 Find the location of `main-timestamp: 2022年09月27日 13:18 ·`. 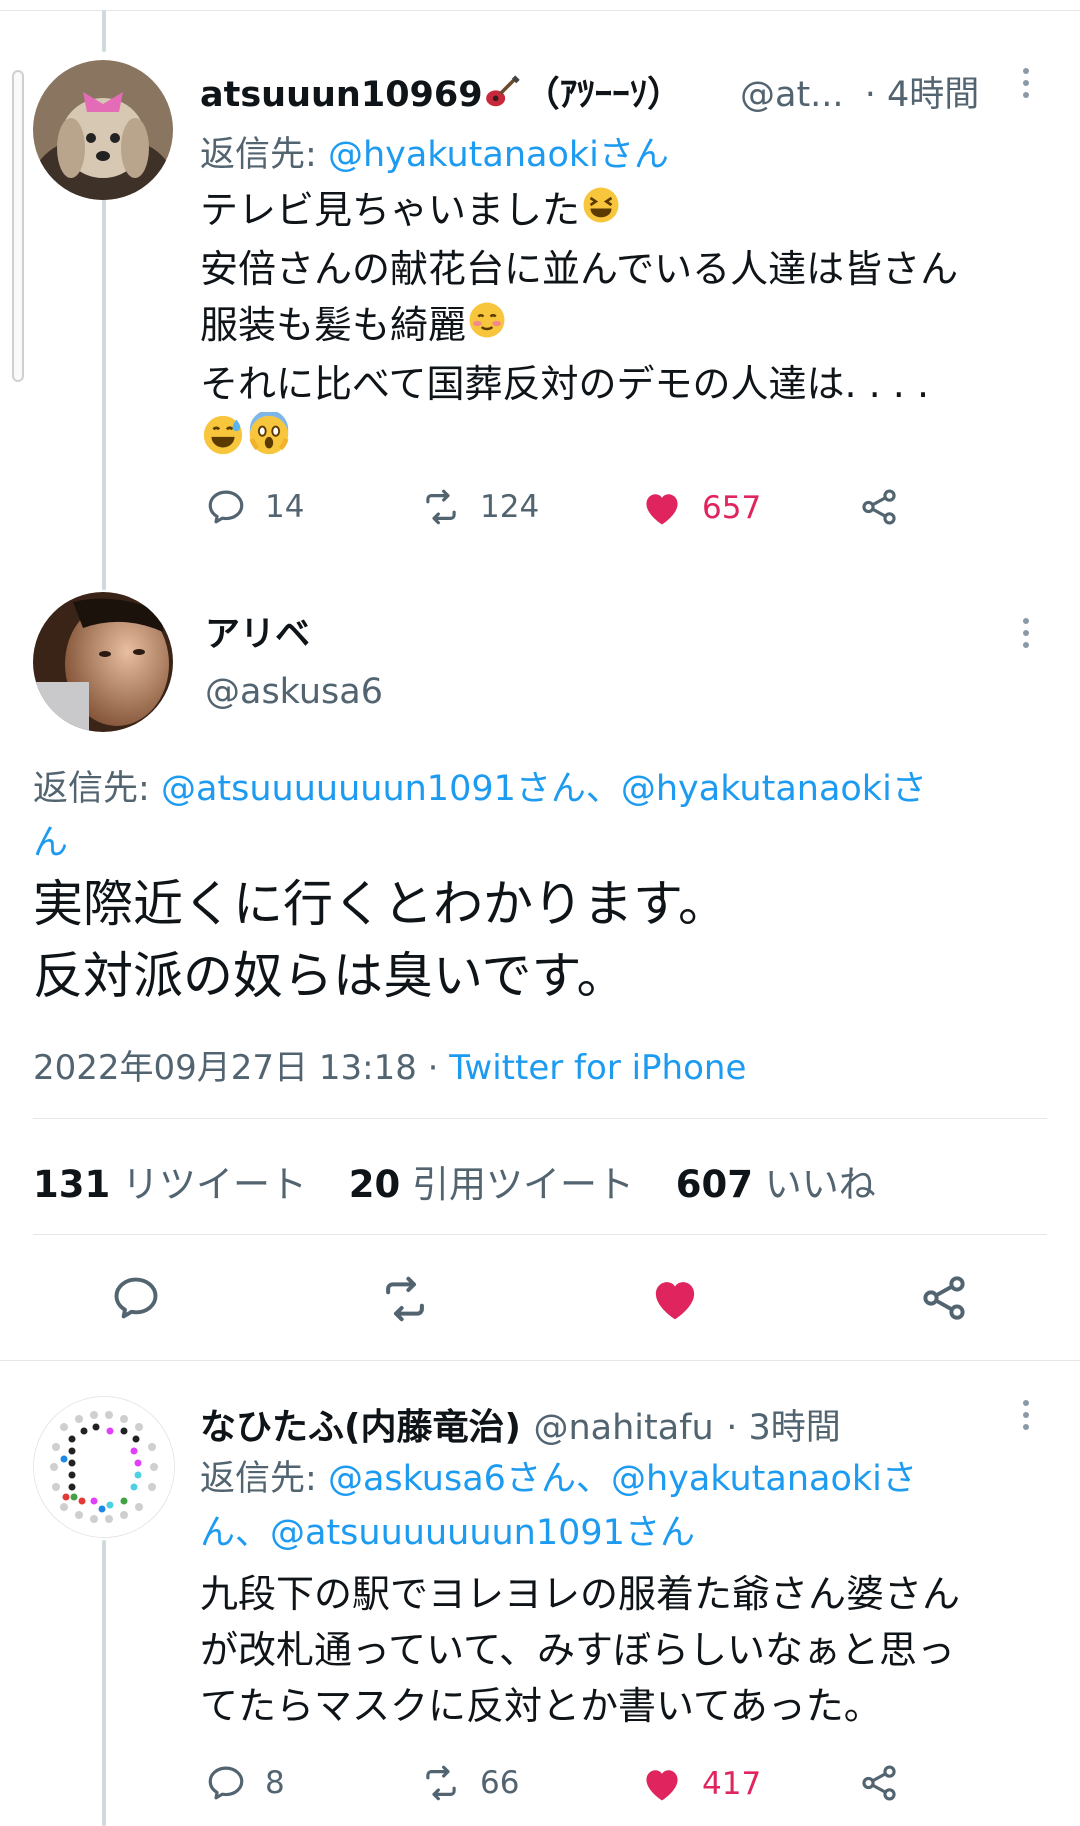

main-timestamp: 2022年09月27日 13:18 · is located at coordinates (241, 1068).